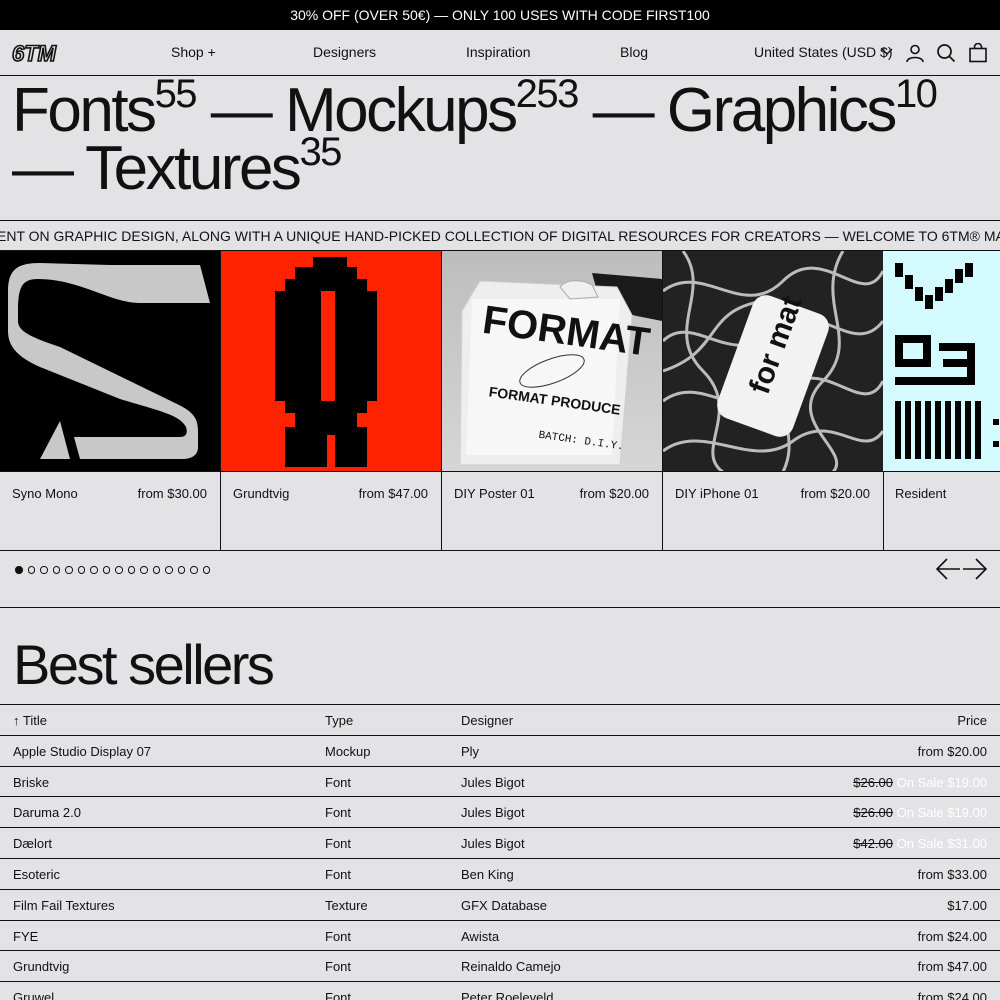 This screenshot has height=1000, width=1000. Describe the element at coordinates (873, 813) in the screenshot. I see `original-price: $26.00` at that location.